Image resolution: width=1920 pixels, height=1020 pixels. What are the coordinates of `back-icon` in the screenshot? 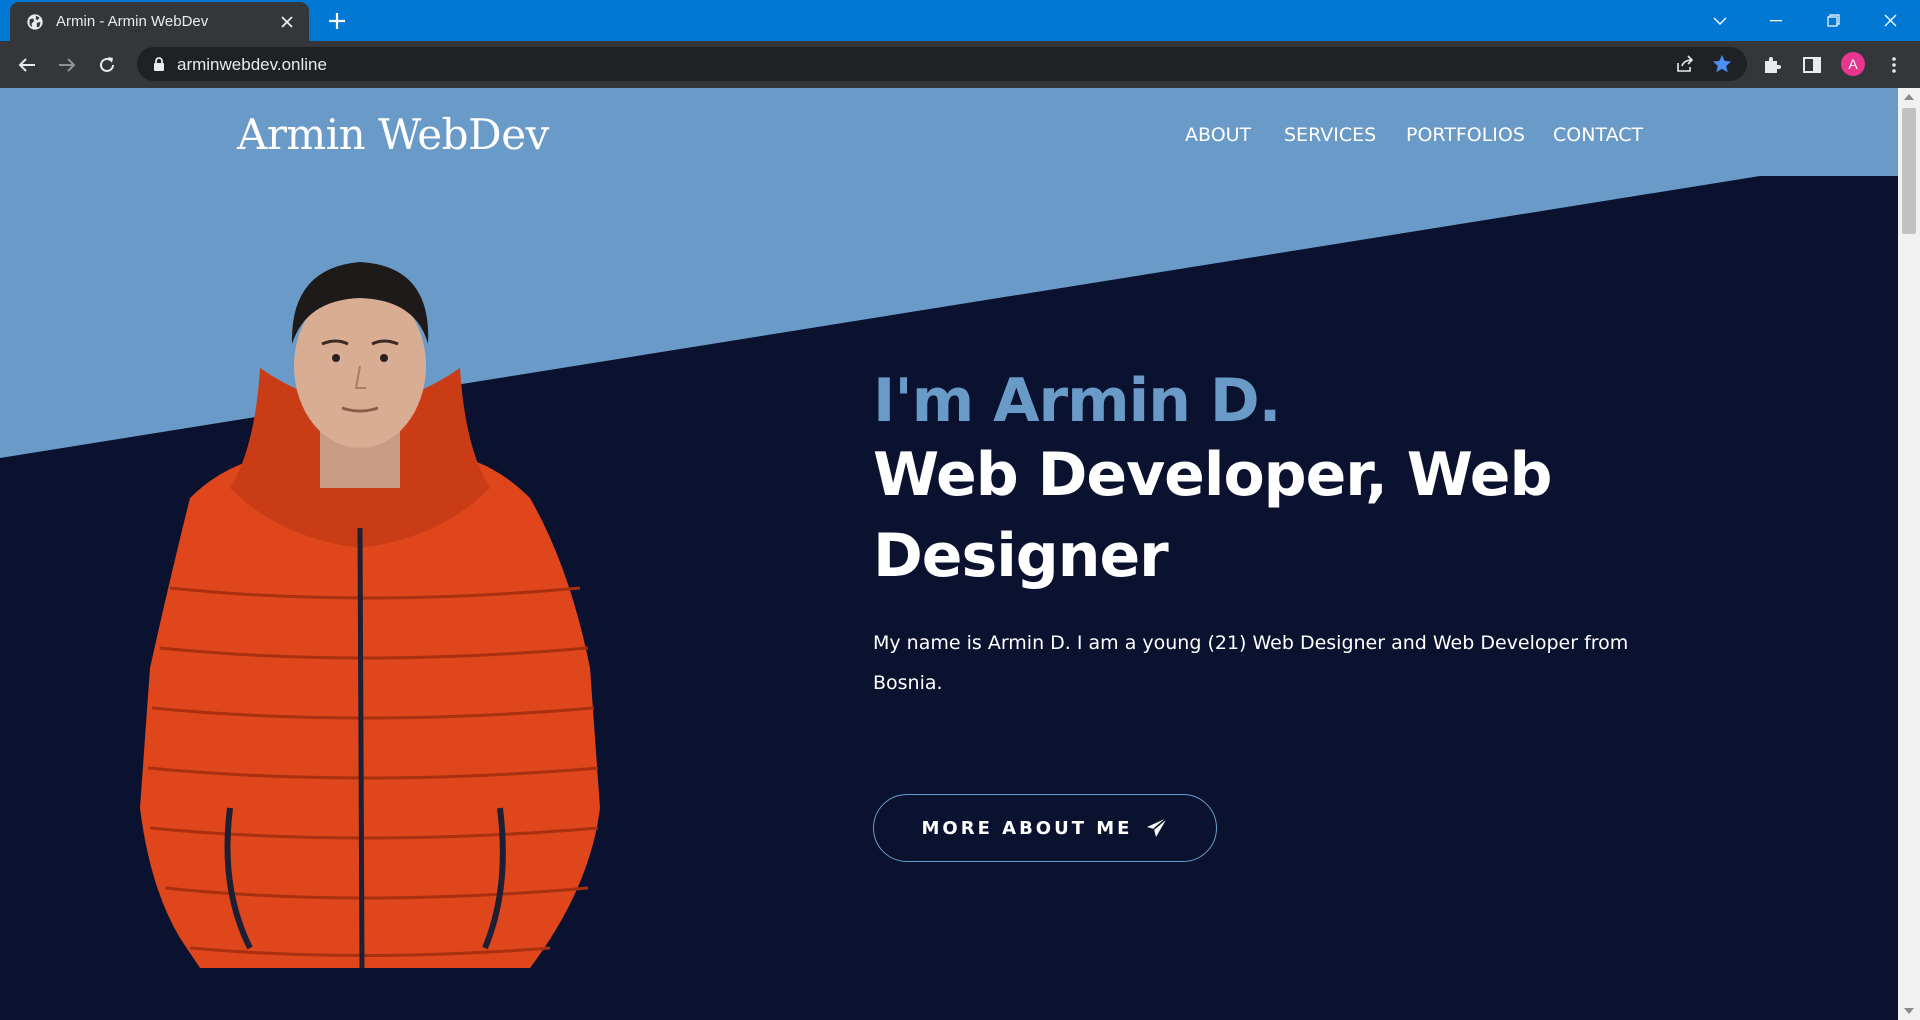 It's located at (27, 65).